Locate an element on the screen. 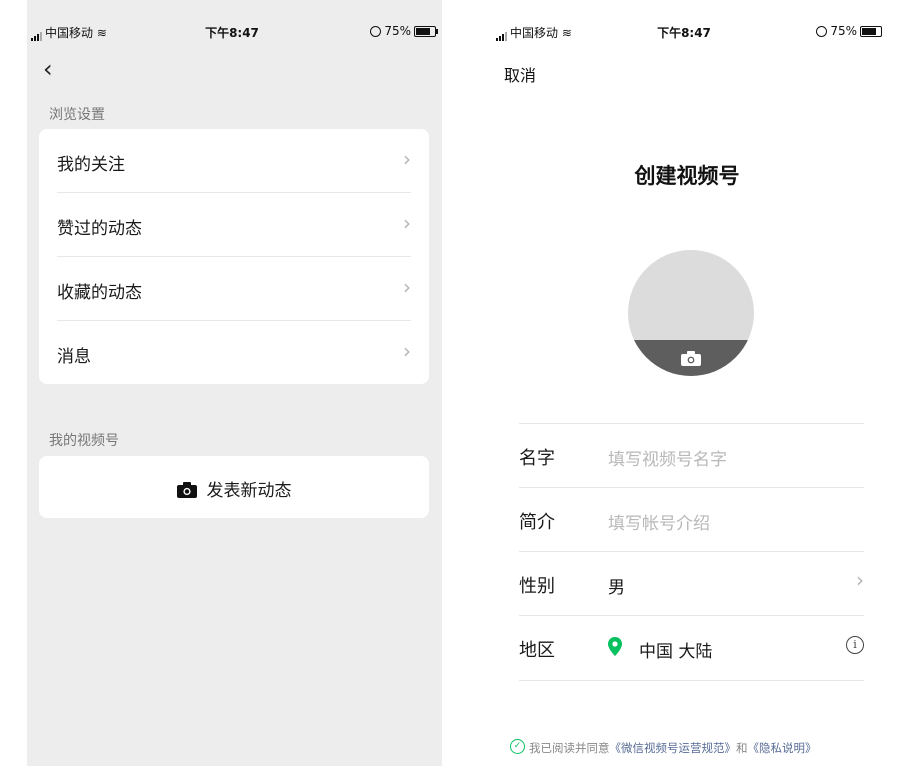 This screenshot has width=919, height=766. agreement-conjunction: 和 is located at coordinates (742, 748).